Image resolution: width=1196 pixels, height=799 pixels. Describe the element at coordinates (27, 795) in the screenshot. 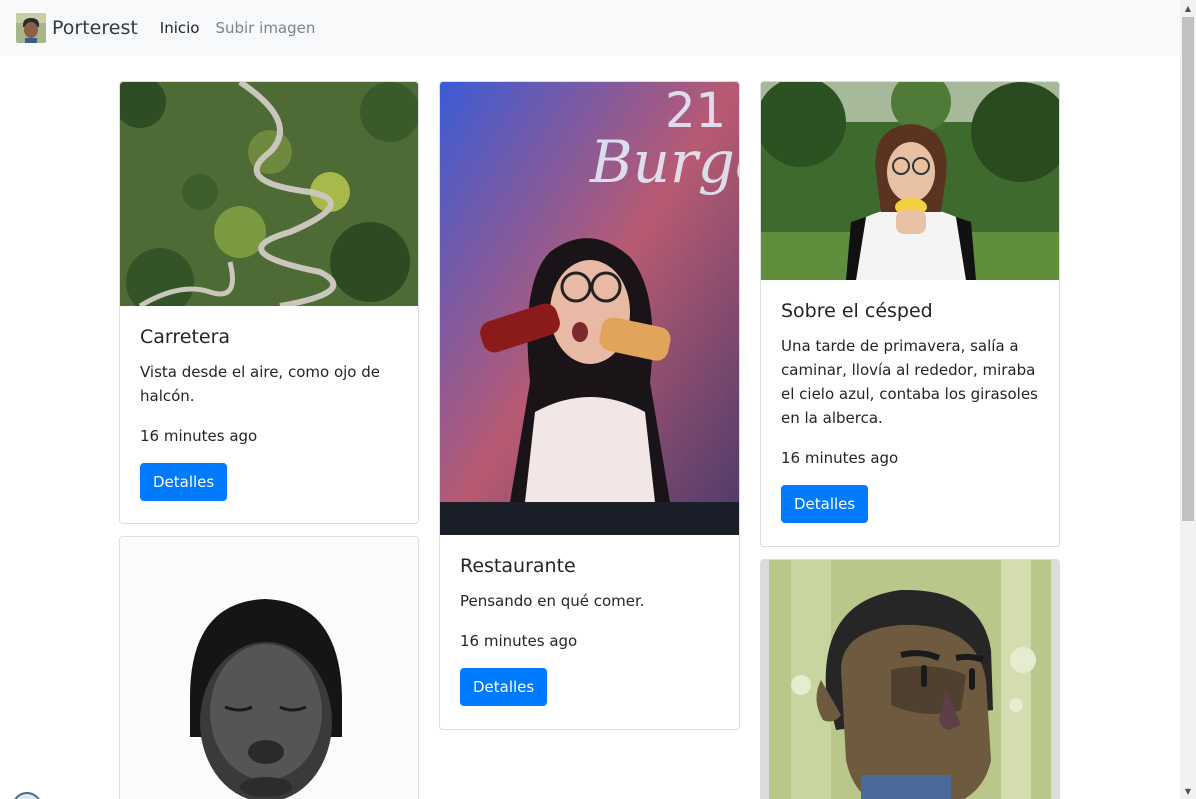

I see `floating-circle-icon` at that location.